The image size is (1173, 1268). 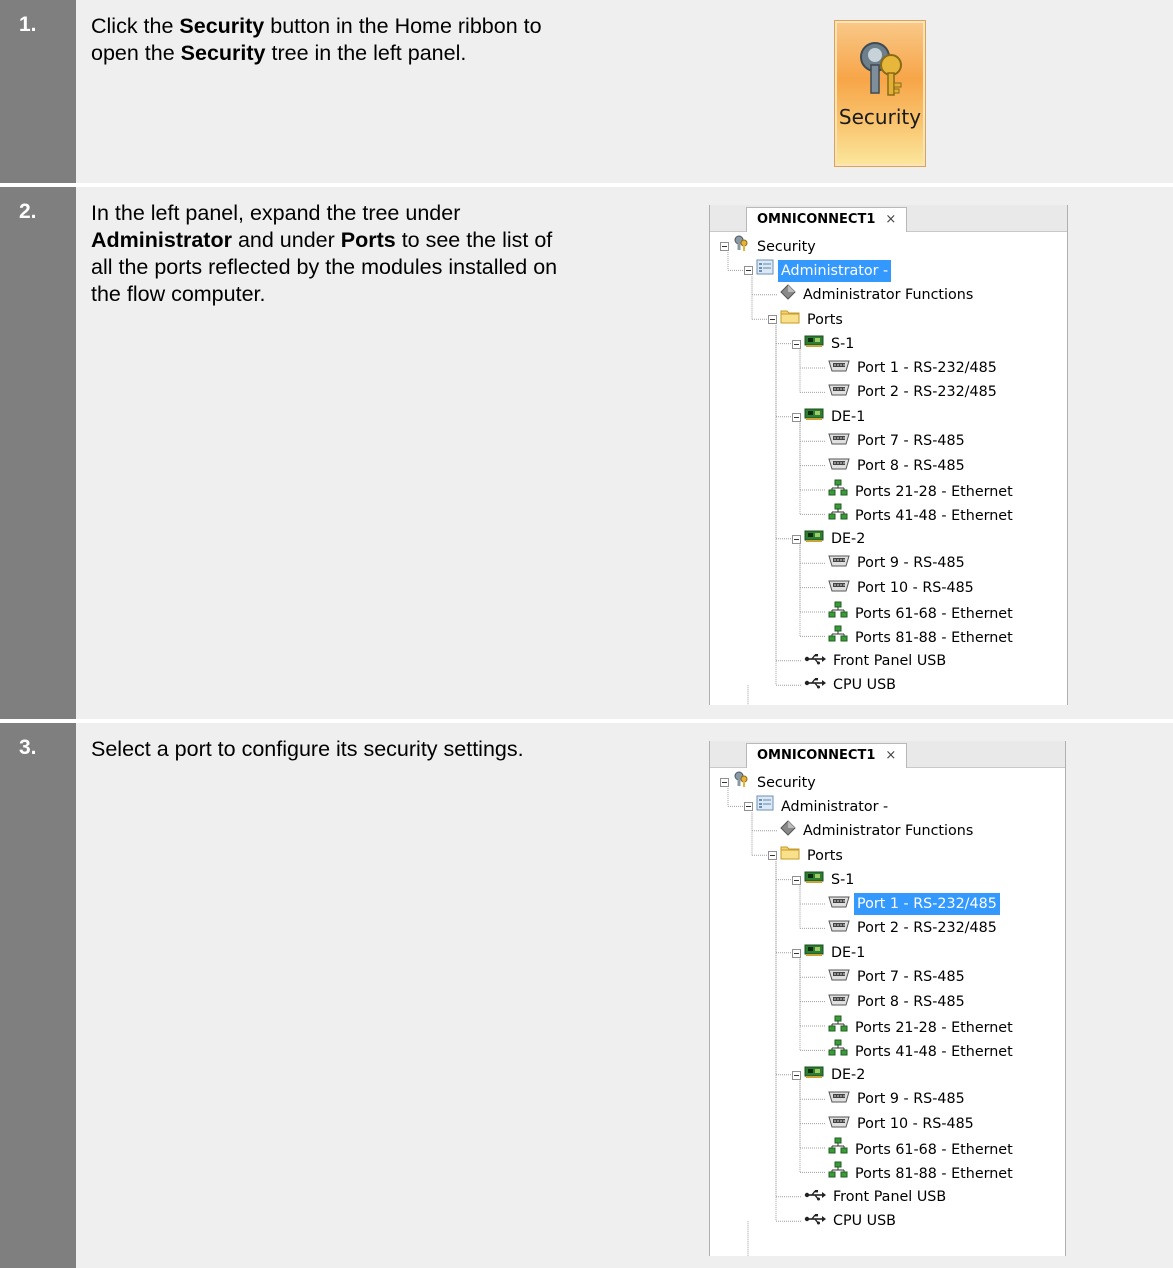 I want to click on tree-node-label: DE-1, so click(x=848, y=416).